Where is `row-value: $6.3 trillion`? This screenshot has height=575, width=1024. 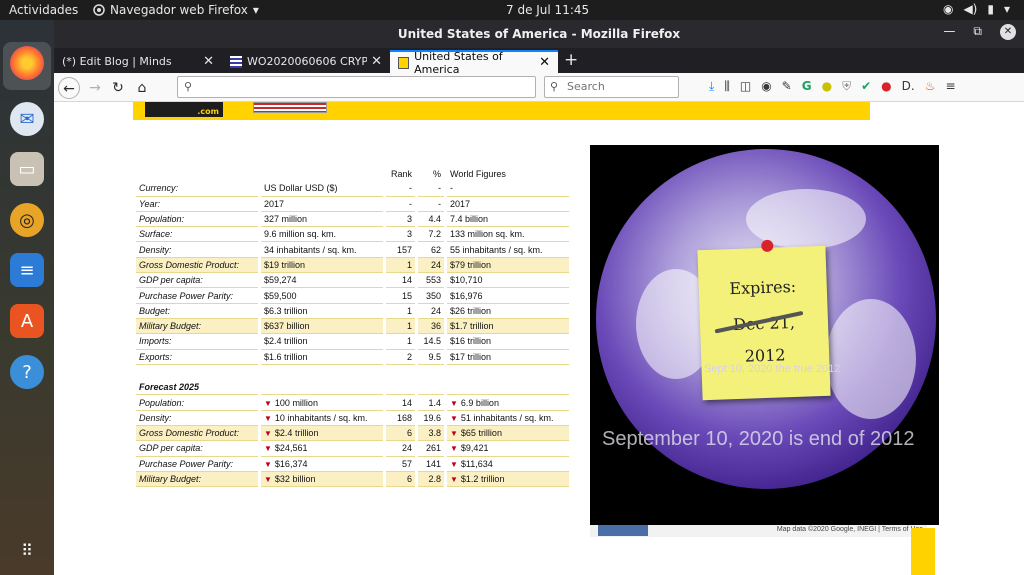 row-value: $6.3 trillion is located at coordinates (322, 311).